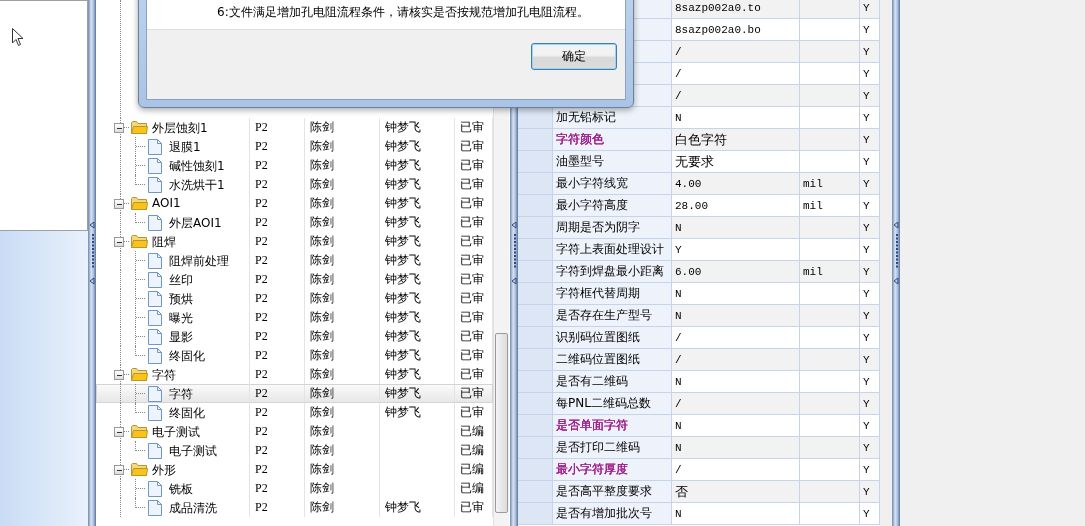 This screenshot has width=1085, height=526. What do you see at coordinates (164, 242) in the screenshot?
I see `tree-node-label: 阻焊` at bounding box center [164, 242].